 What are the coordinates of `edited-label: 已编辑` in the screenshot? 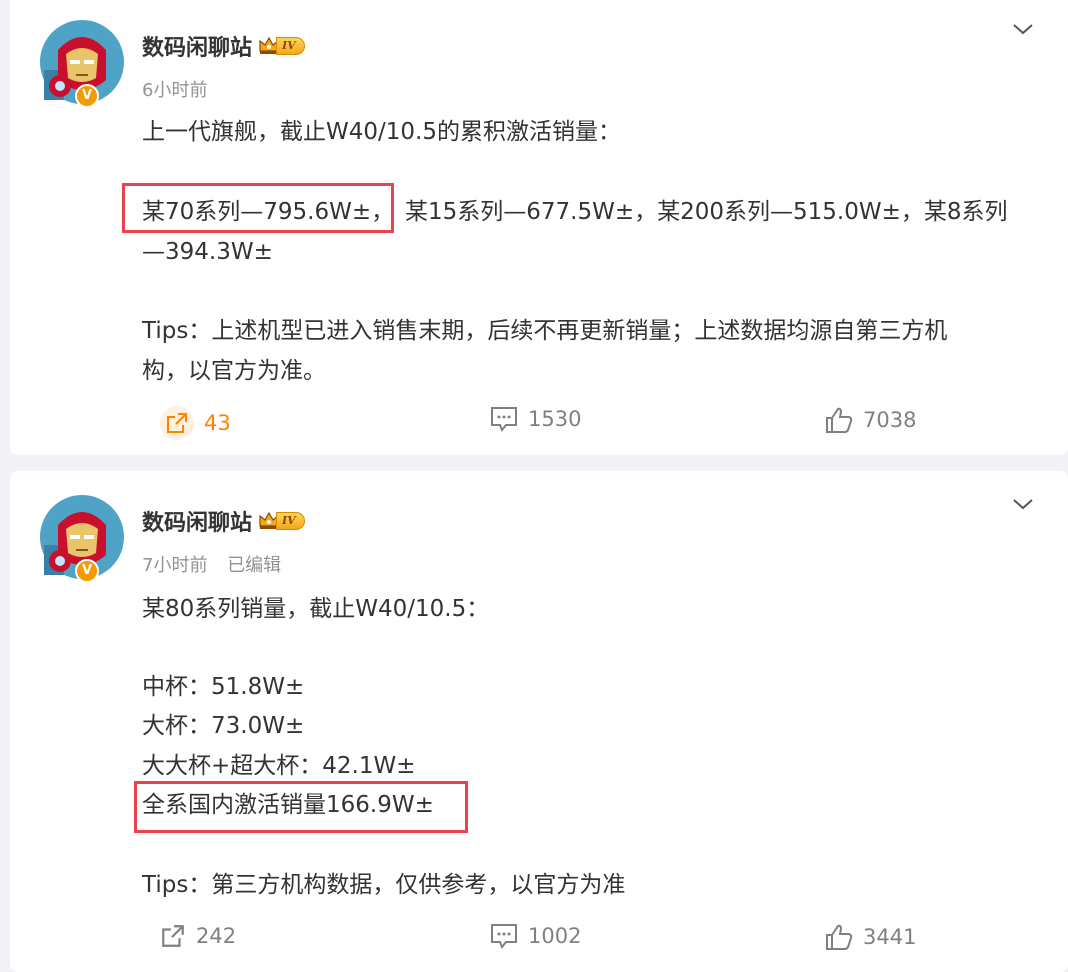 It's located at (254, 565).